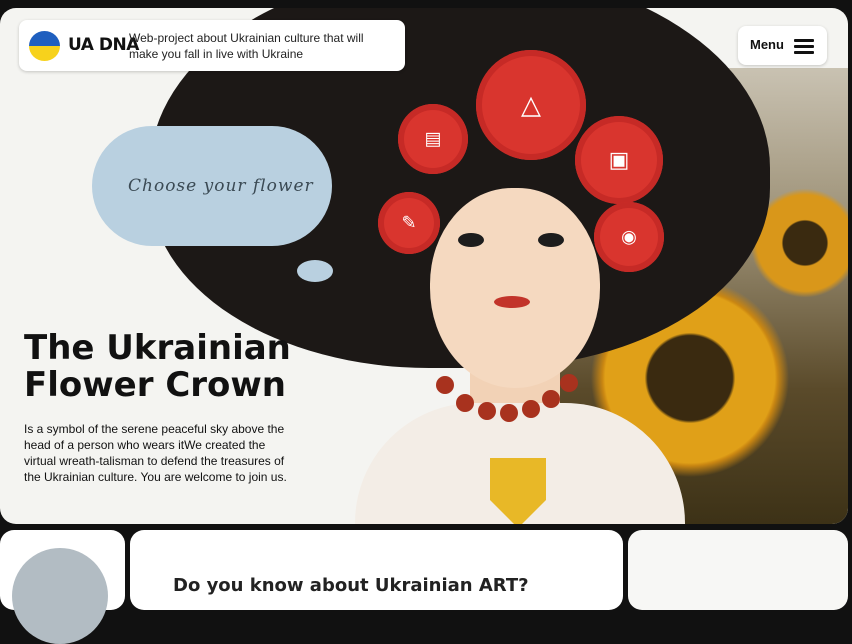 This screenshot has height=644, width=852. I want to click on flower-headphones: ◉, so click(629, 237).